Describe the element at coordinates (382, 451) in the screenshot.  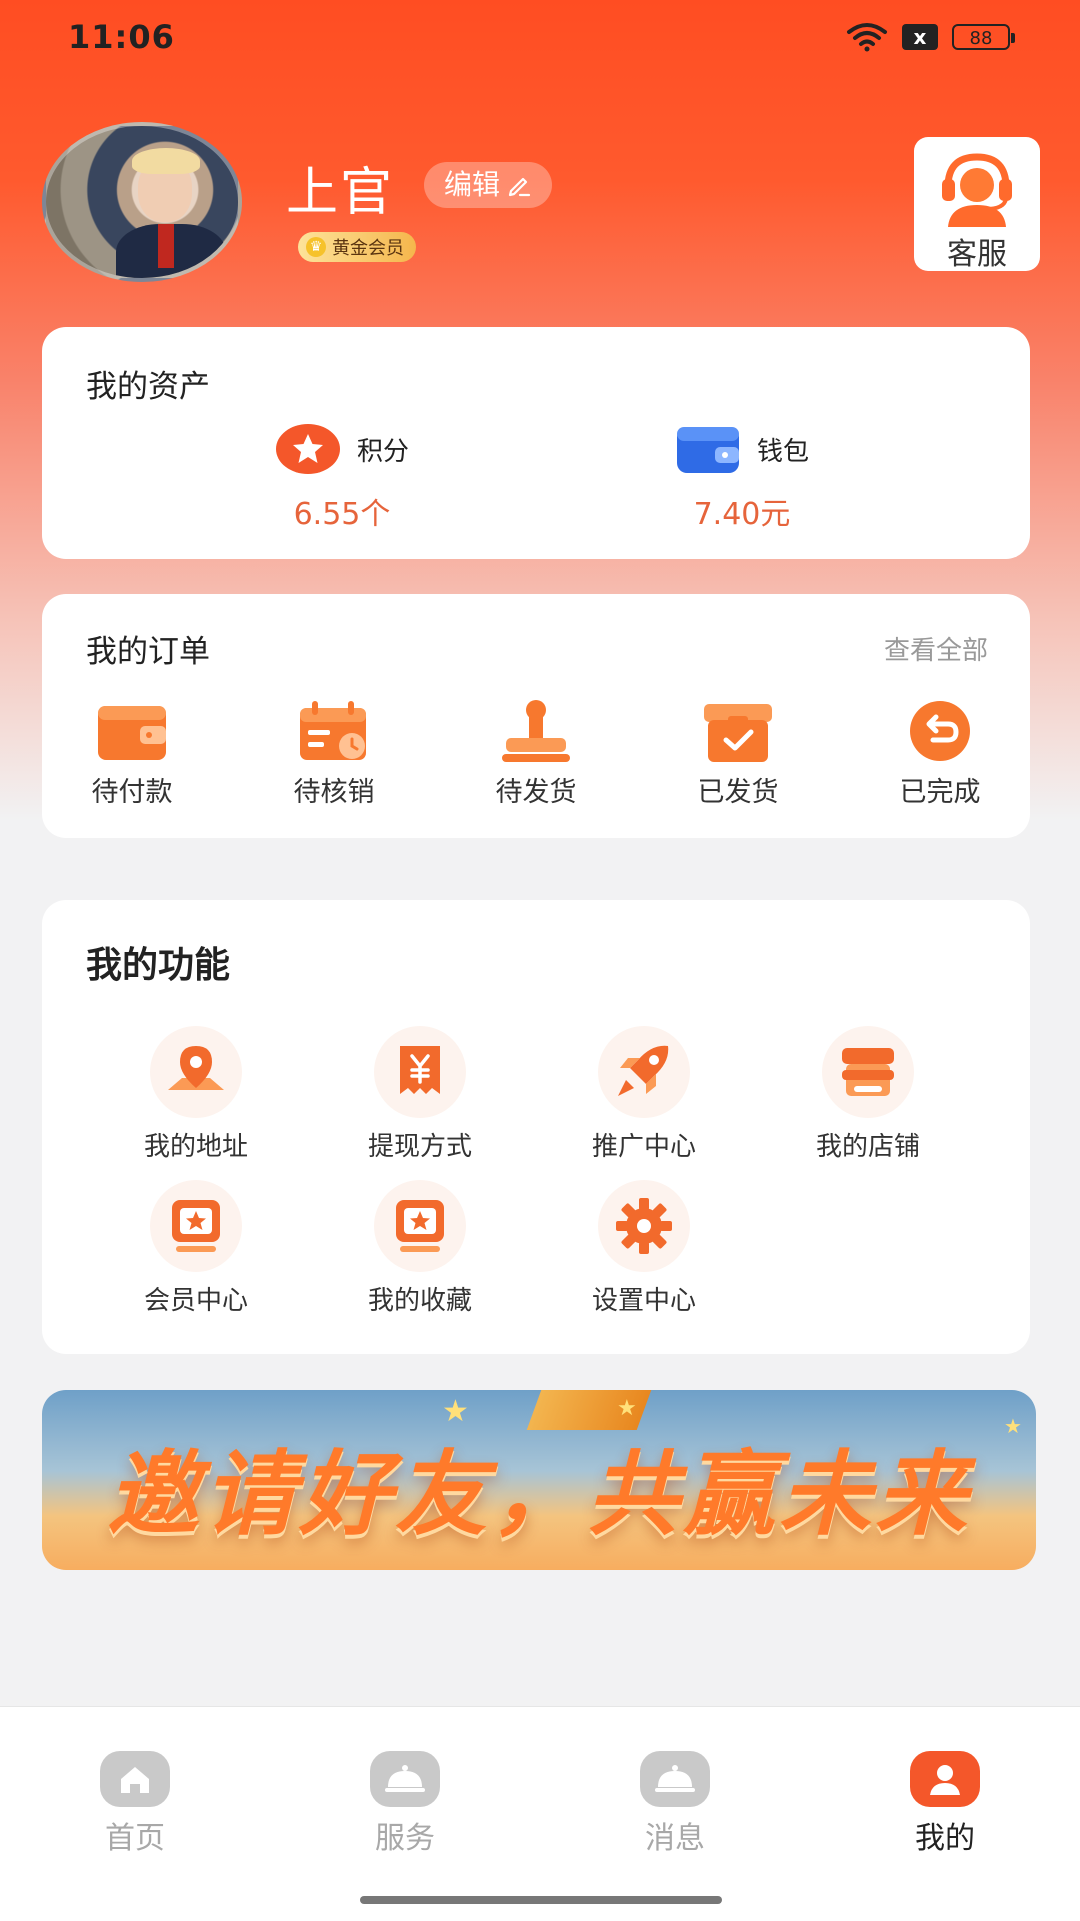
I see `points-label: 积分` at that location.